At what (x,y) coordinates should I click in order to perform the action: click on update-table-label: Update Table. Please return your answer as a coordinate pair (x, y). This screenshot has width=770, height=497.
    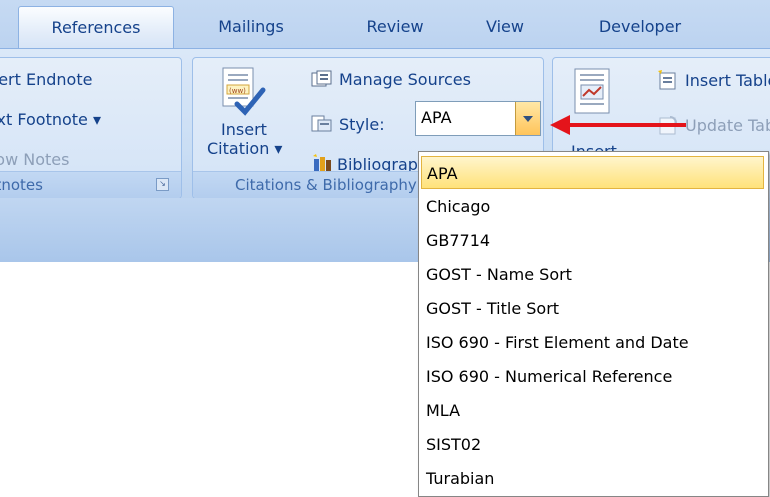
    Looking at the image, I should click on (727, 125).